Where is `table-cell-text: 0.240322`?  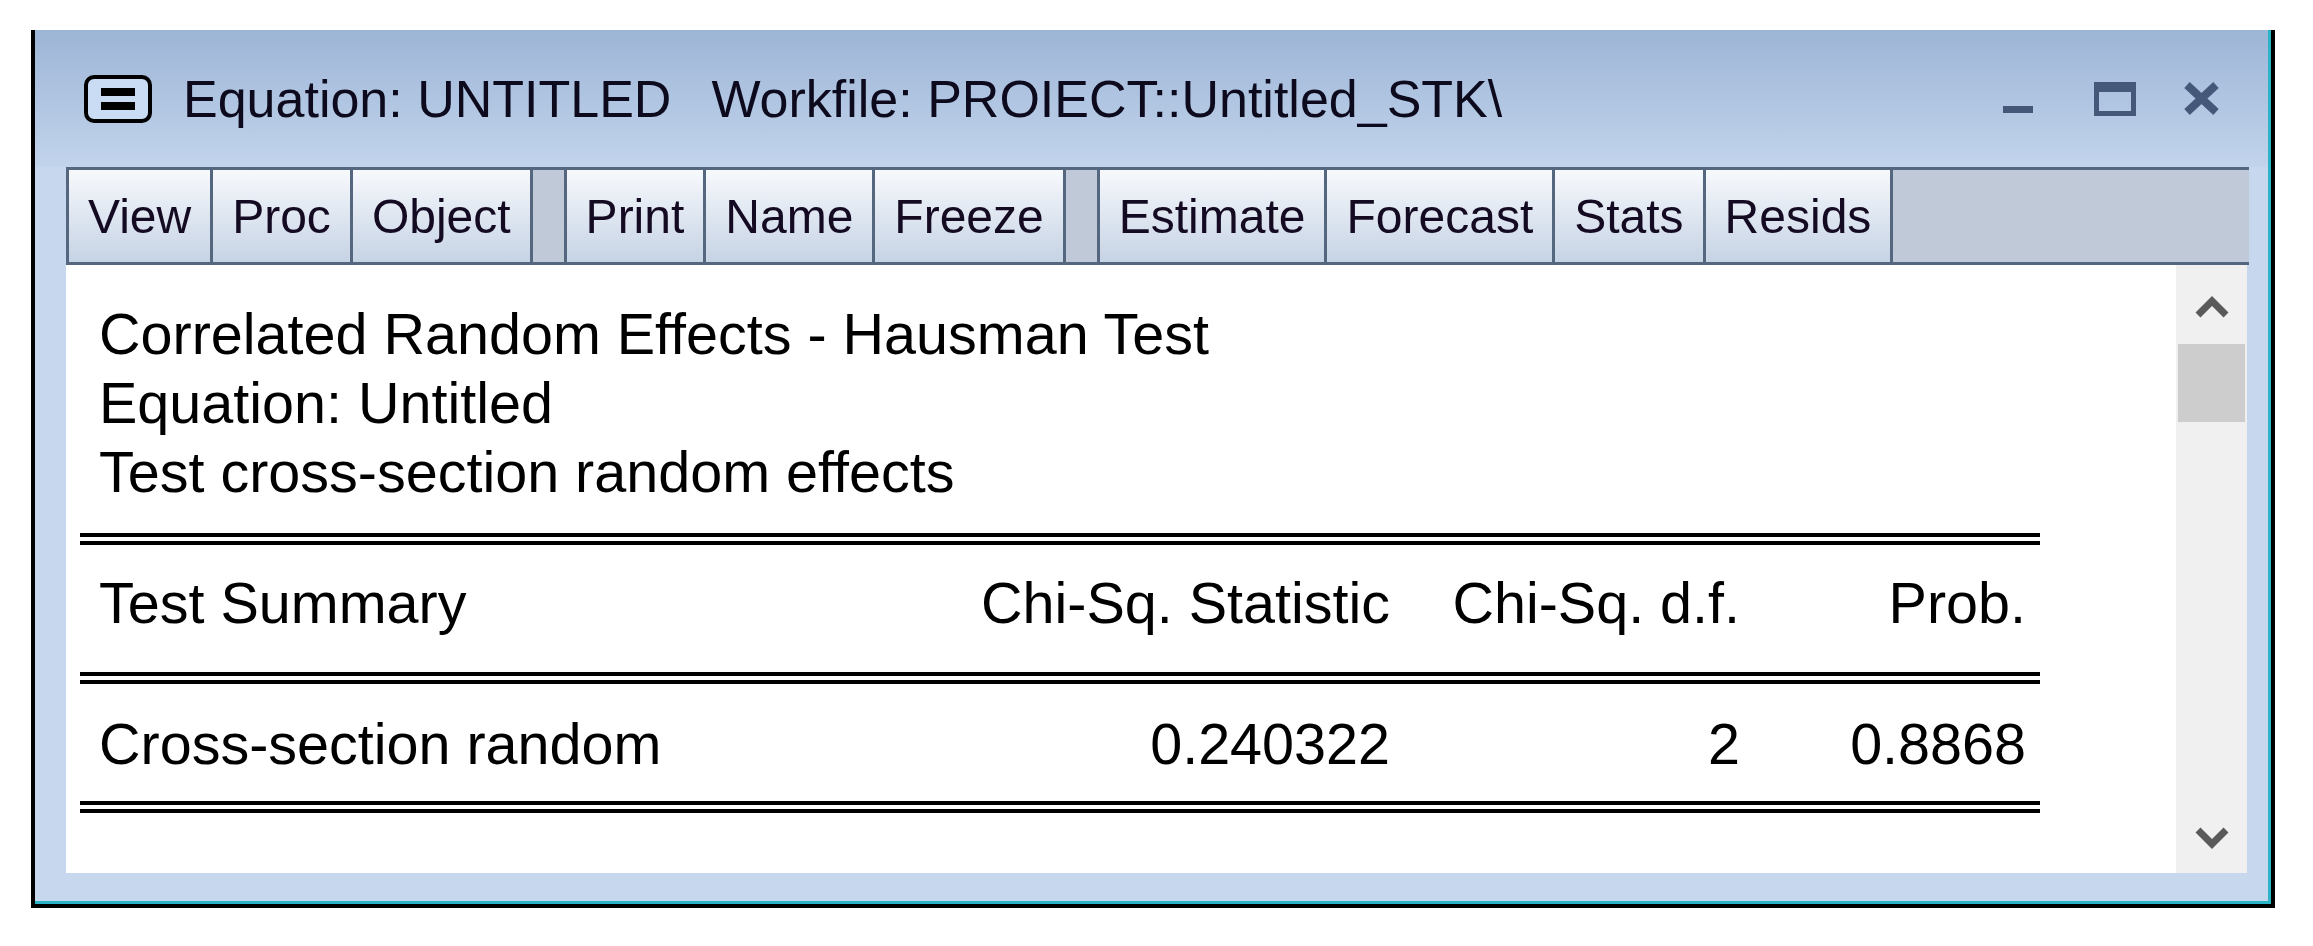 table-cell-text: 0.240322 is located at coordinates (1270, 744).